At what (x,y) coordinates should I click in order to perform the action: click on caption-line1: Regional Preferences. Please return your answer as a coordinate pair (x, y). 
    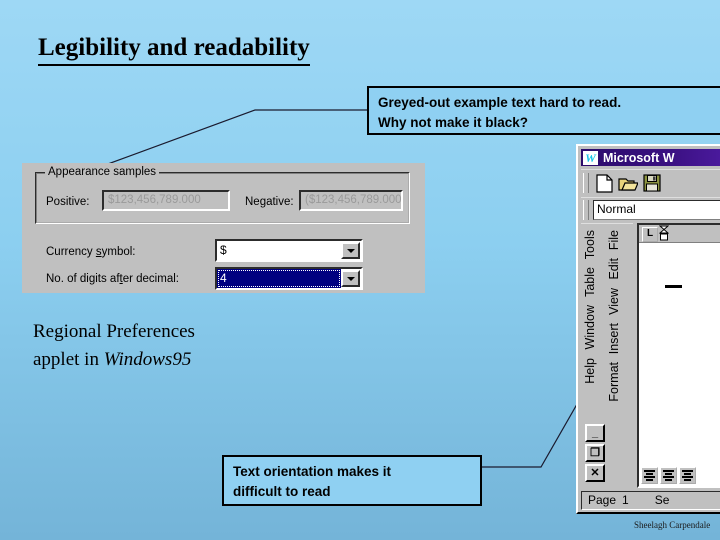
    Looking at the image, I should click on (114, 331).